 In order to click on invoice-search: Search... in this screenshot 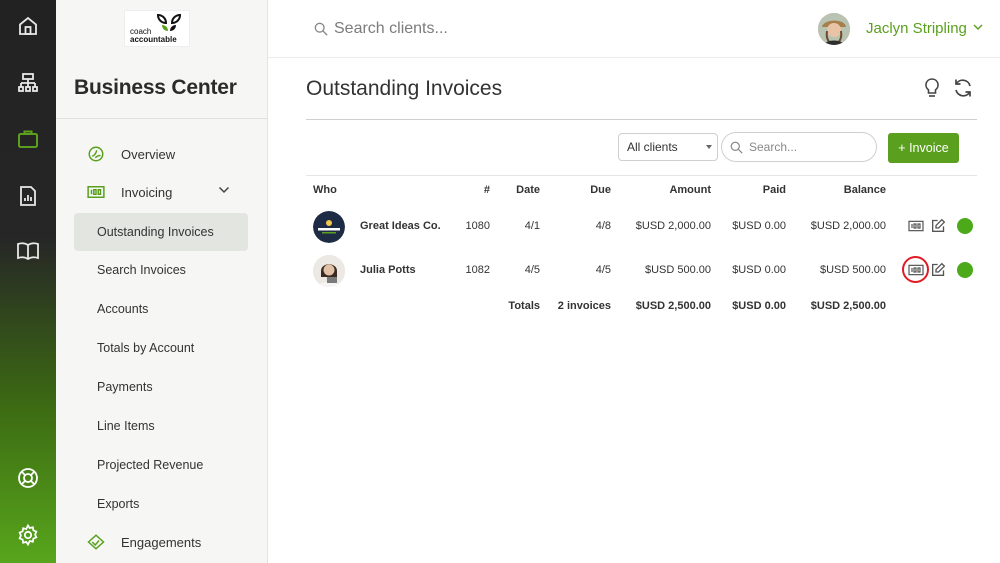, I will do `click(799, 147)`.